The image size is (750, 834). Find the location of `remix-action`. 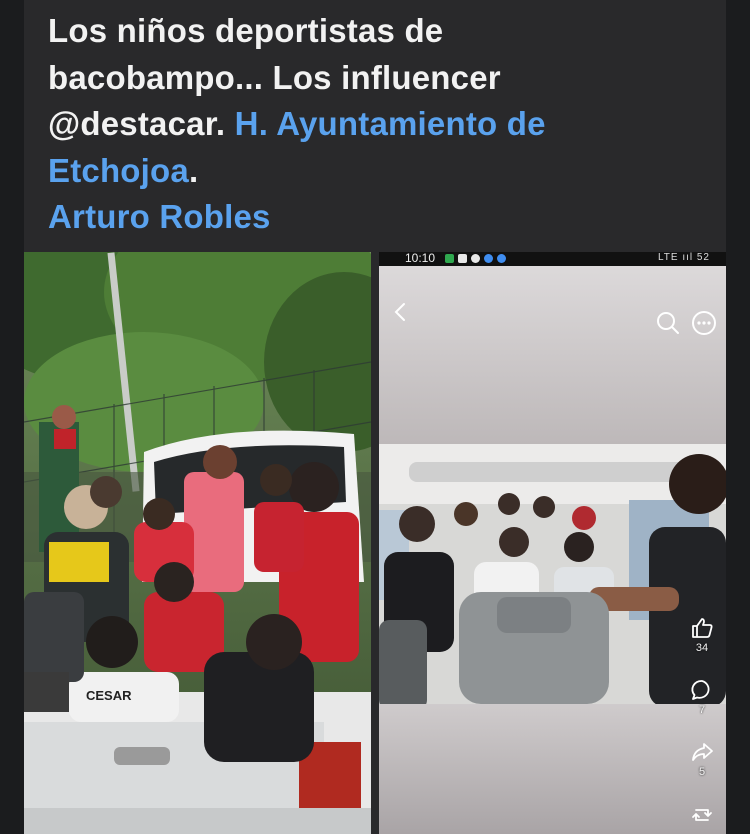

remix-action is located at coordinates (702, 818).